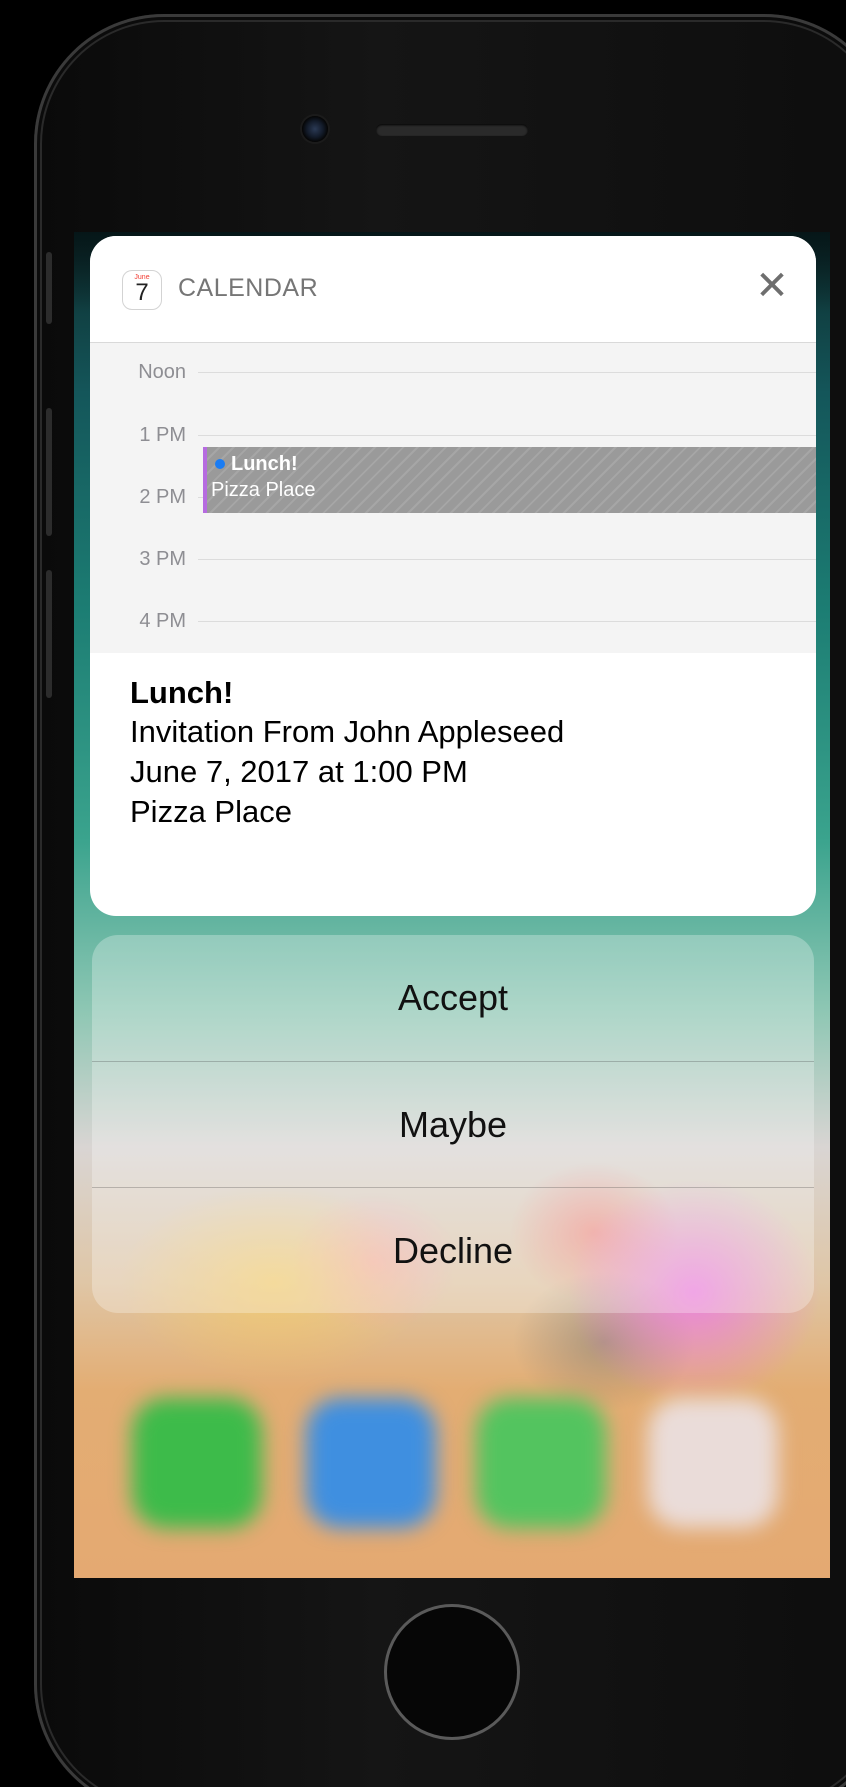 Image resolution: width=846 pixels, height=1787 pixels. What do you see at coordinates (49, 634) in the screenshot?
I see `volume-down-button` at bounding box center [49, 634].